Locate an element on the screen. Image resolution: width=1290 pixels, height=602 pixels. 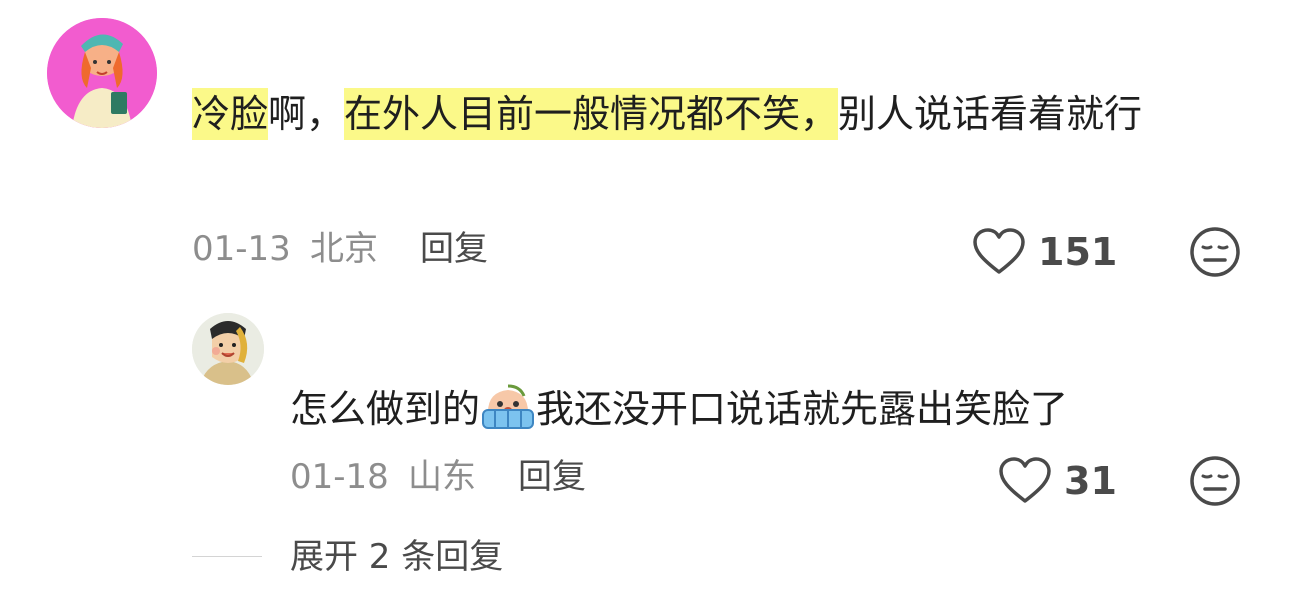
highlighted-text: 冷脸 is located at coordinates (230, 114).